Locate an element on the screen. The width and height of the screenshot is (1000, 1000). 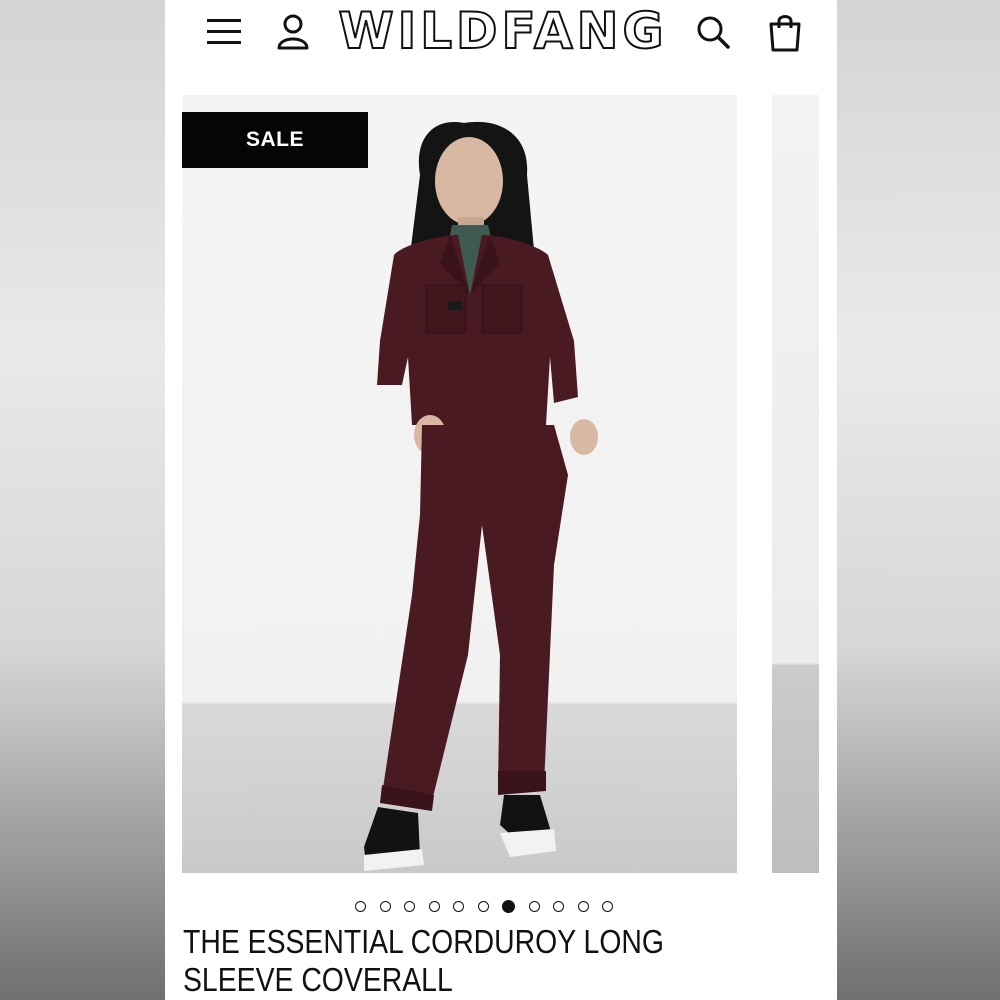
sale-badge: SALE is located at coordinates (275, 140).